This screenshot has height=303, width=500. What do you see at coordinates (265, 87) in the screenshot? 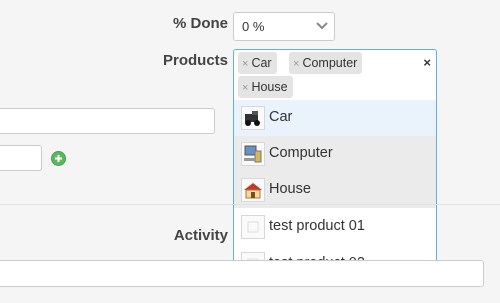
I see `product-tag-house: × House` at bounding box center [265, 87].